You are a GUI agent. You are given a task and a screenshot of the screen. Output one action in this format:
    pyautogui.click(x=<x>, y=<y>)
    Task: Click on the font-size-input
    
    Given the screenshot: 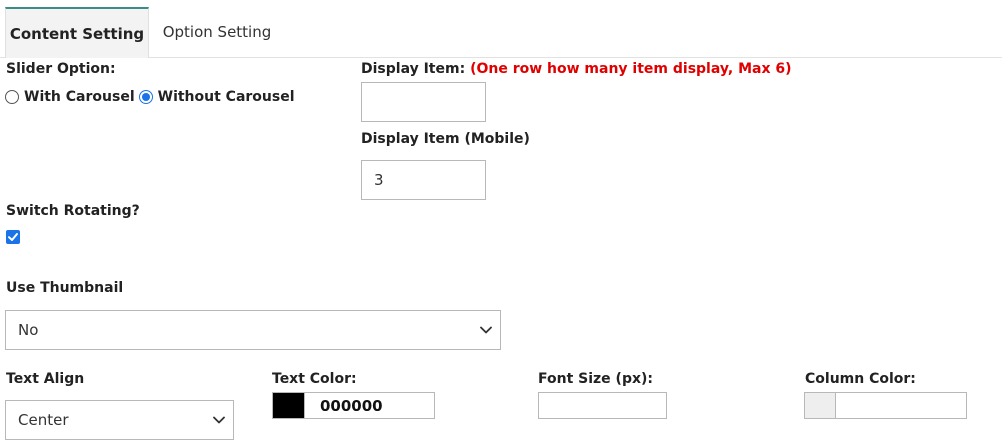 What is the action you would take?
    pyautogui.click(x=602, y=405)
    